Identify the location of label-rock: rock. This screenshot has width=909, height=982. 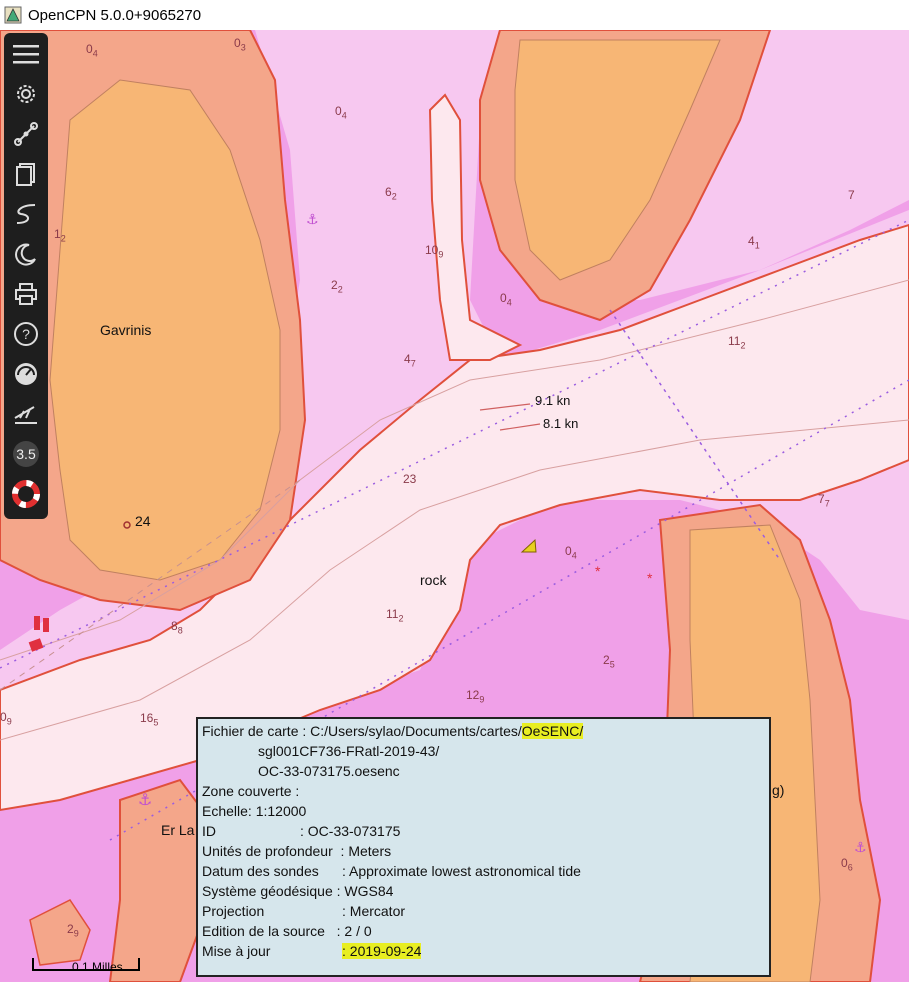
(433, 580).